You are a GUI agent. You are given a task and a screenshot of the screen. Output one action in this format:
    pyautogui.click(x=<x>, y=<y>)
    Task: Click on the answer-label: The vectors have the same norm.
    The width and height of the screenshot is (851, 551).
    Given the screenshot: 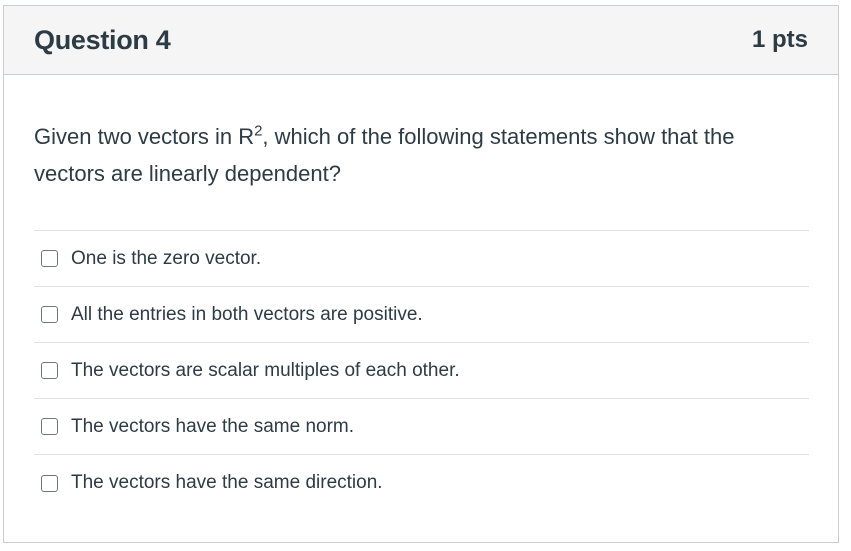 What is the action you would take?
    pyautogui.click(x=212, y=427)
    